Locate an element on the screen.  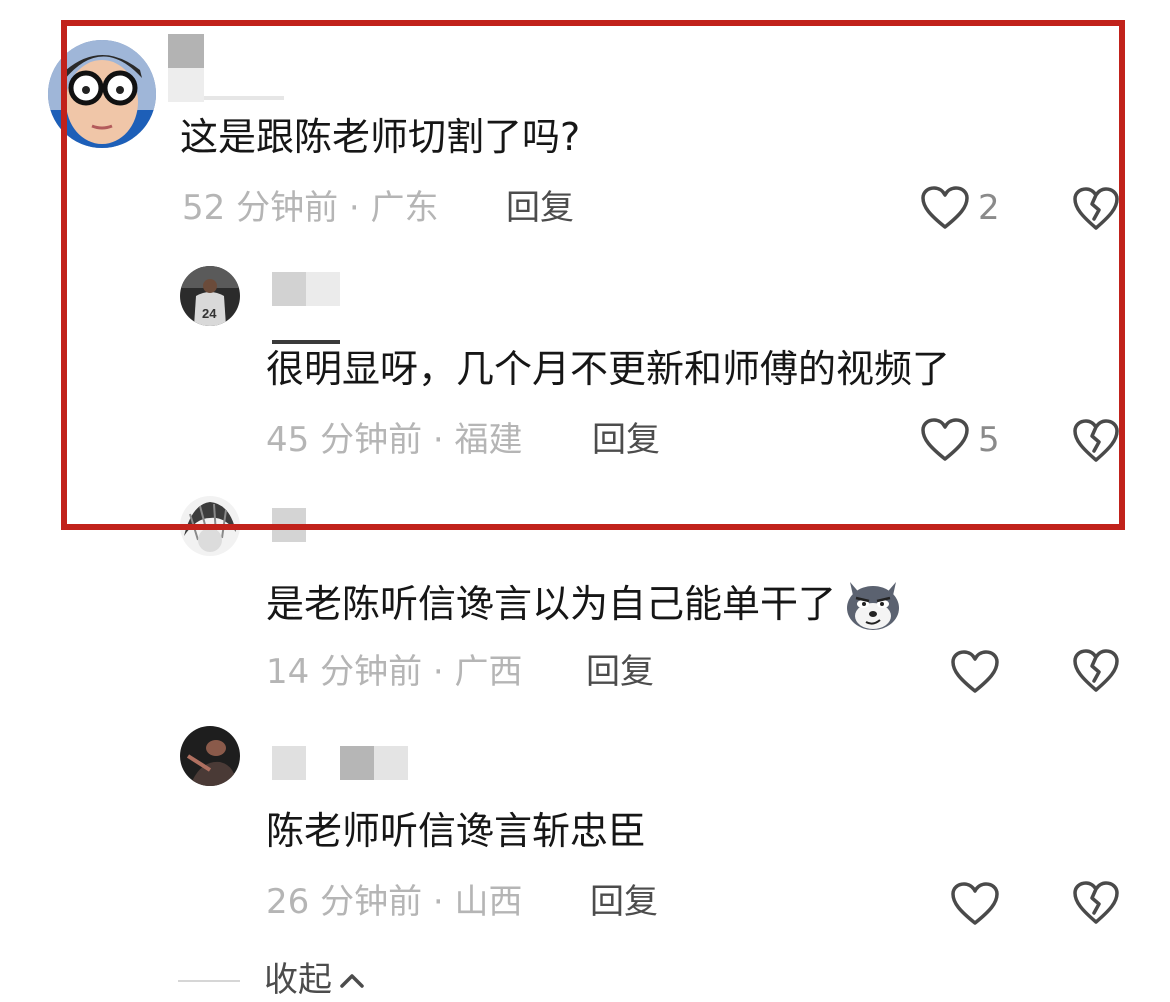
reply-meta: 45 分钟前 · 福建 is located at coordinates (394, 440).